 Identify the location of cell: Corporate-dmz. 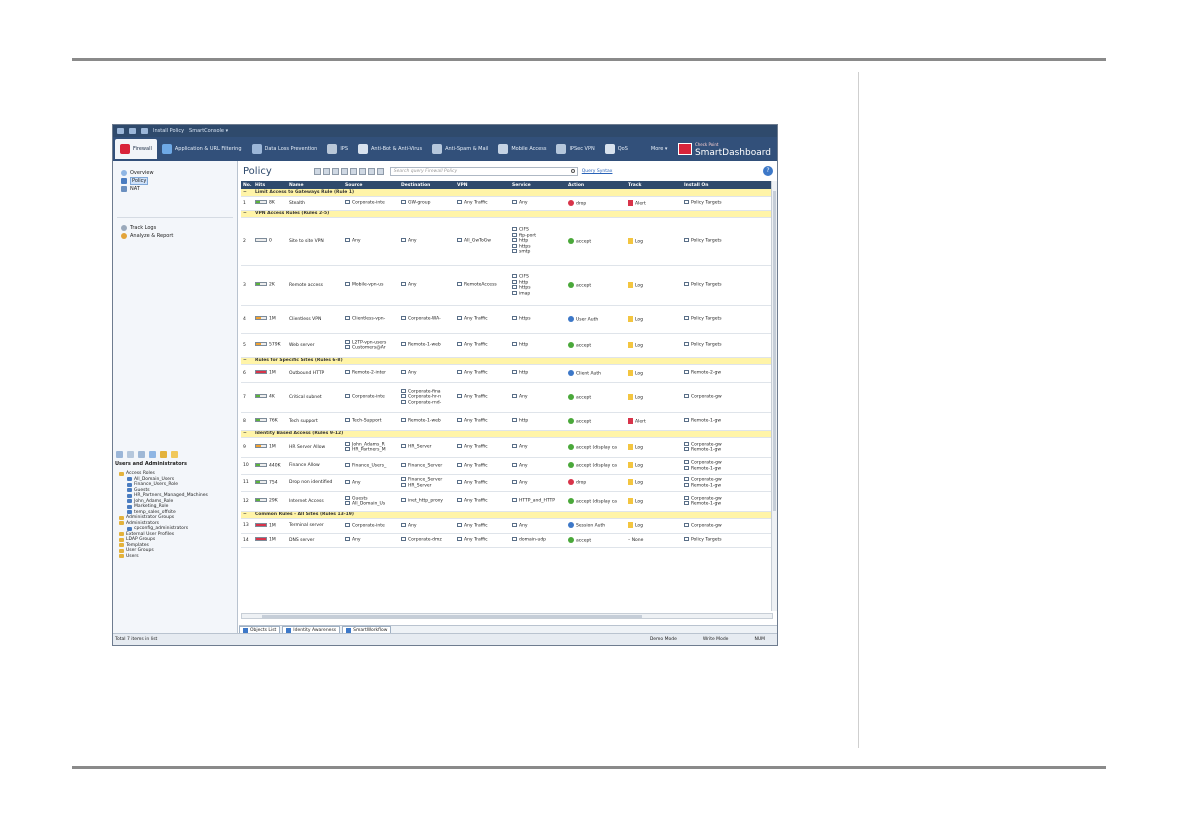
(427, 540).